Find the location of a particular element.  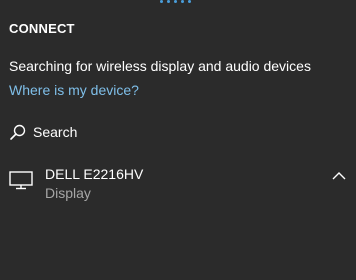

where-is-my-device-link: Where is my device? is located at coordinates (74, 90).